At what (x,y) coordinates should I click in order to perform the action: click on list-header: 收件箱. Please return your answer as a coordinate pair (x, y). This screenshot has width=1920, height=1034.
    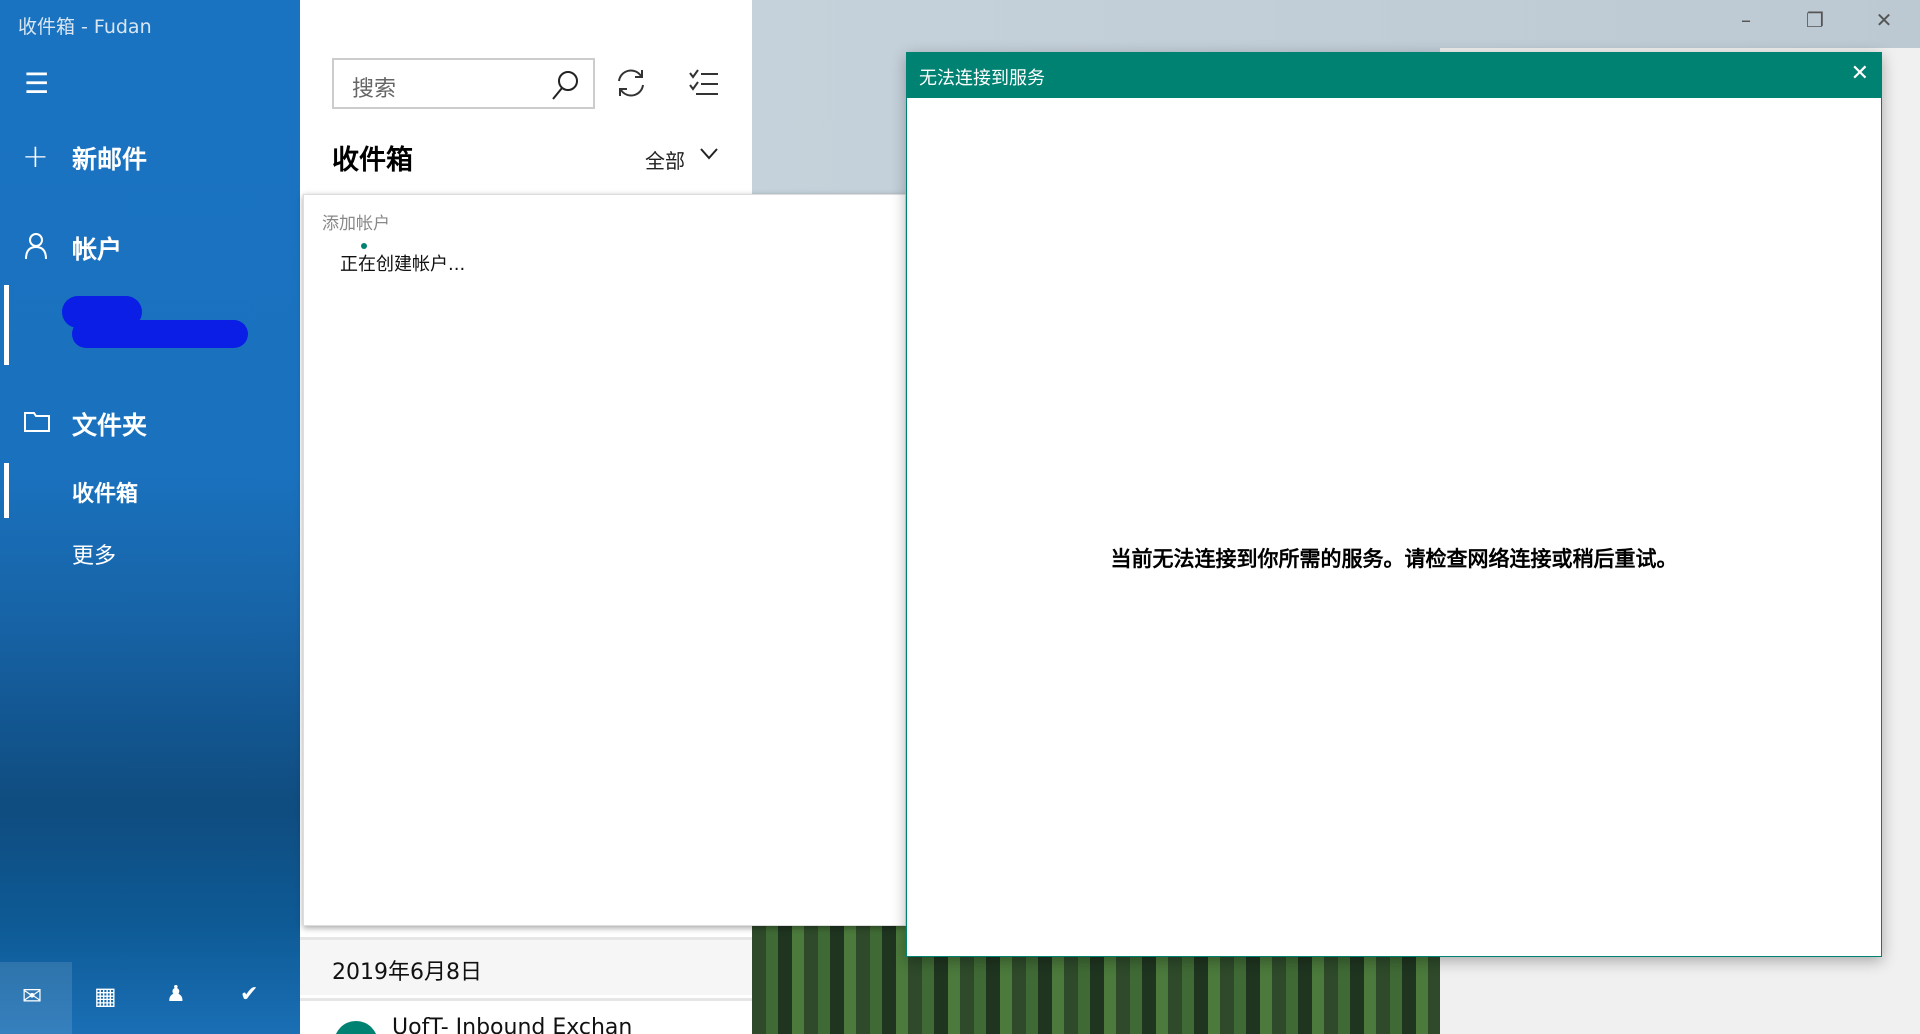
    Looking at the image, I should click on (372, 160).